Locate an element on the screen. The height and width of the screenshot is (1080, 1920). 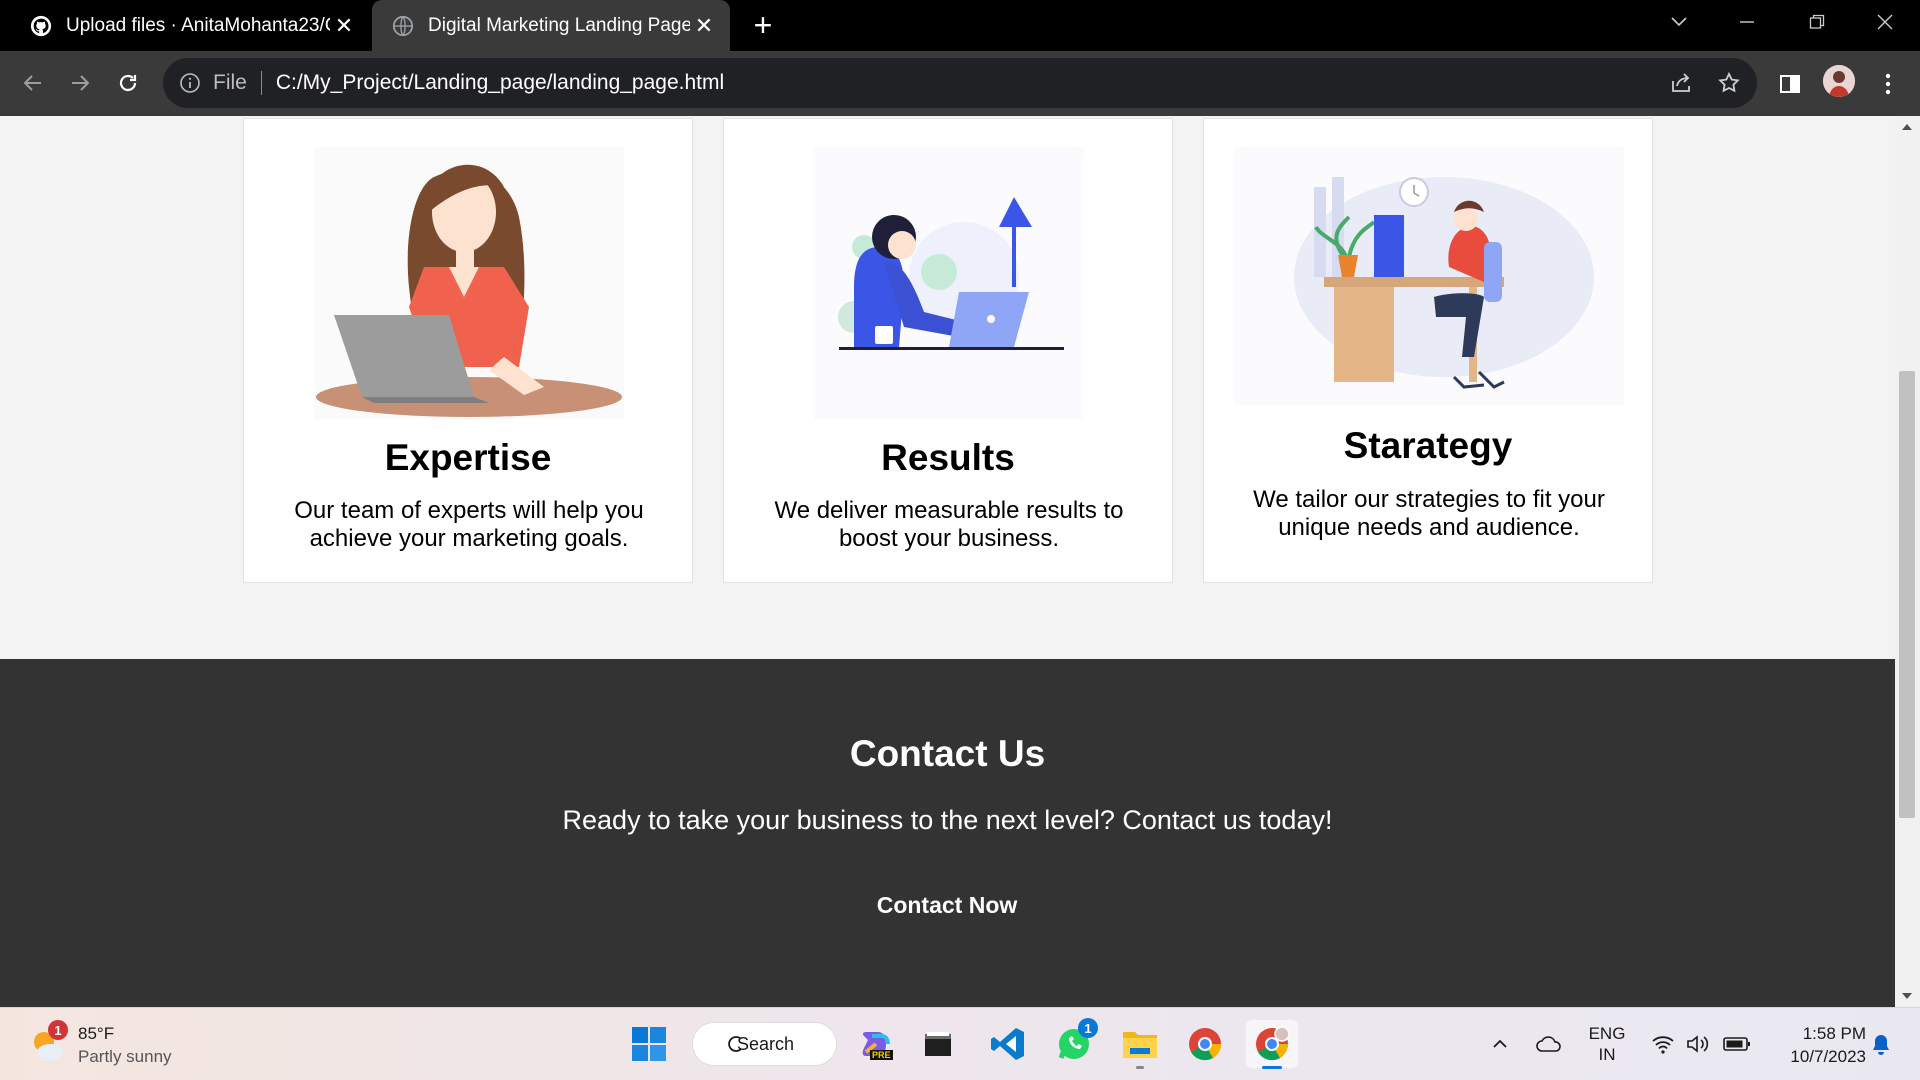
tab-digital-marketing: Digital Marketing Landing Page ✕ is located at coordinates (551, 25).